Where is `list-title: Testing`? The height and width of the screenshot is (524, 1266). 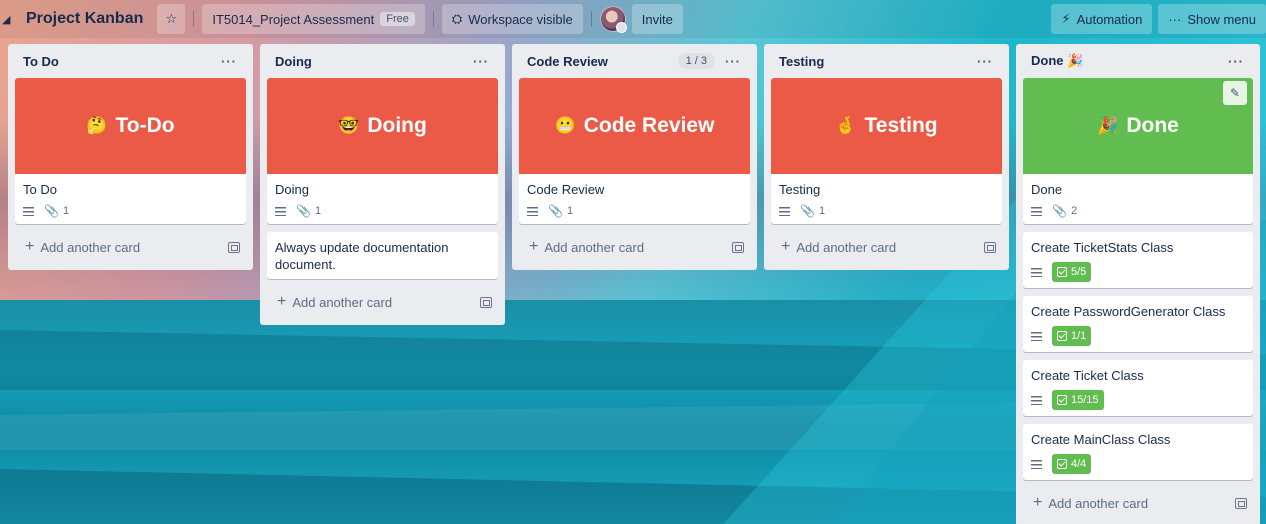
list-title: Testing is located at coordinates (876, 61).